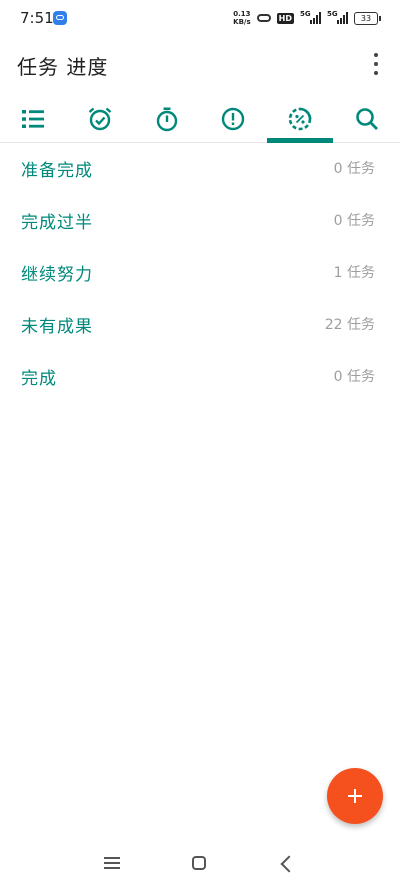  I want to click on list-icon, so click(33, 119).